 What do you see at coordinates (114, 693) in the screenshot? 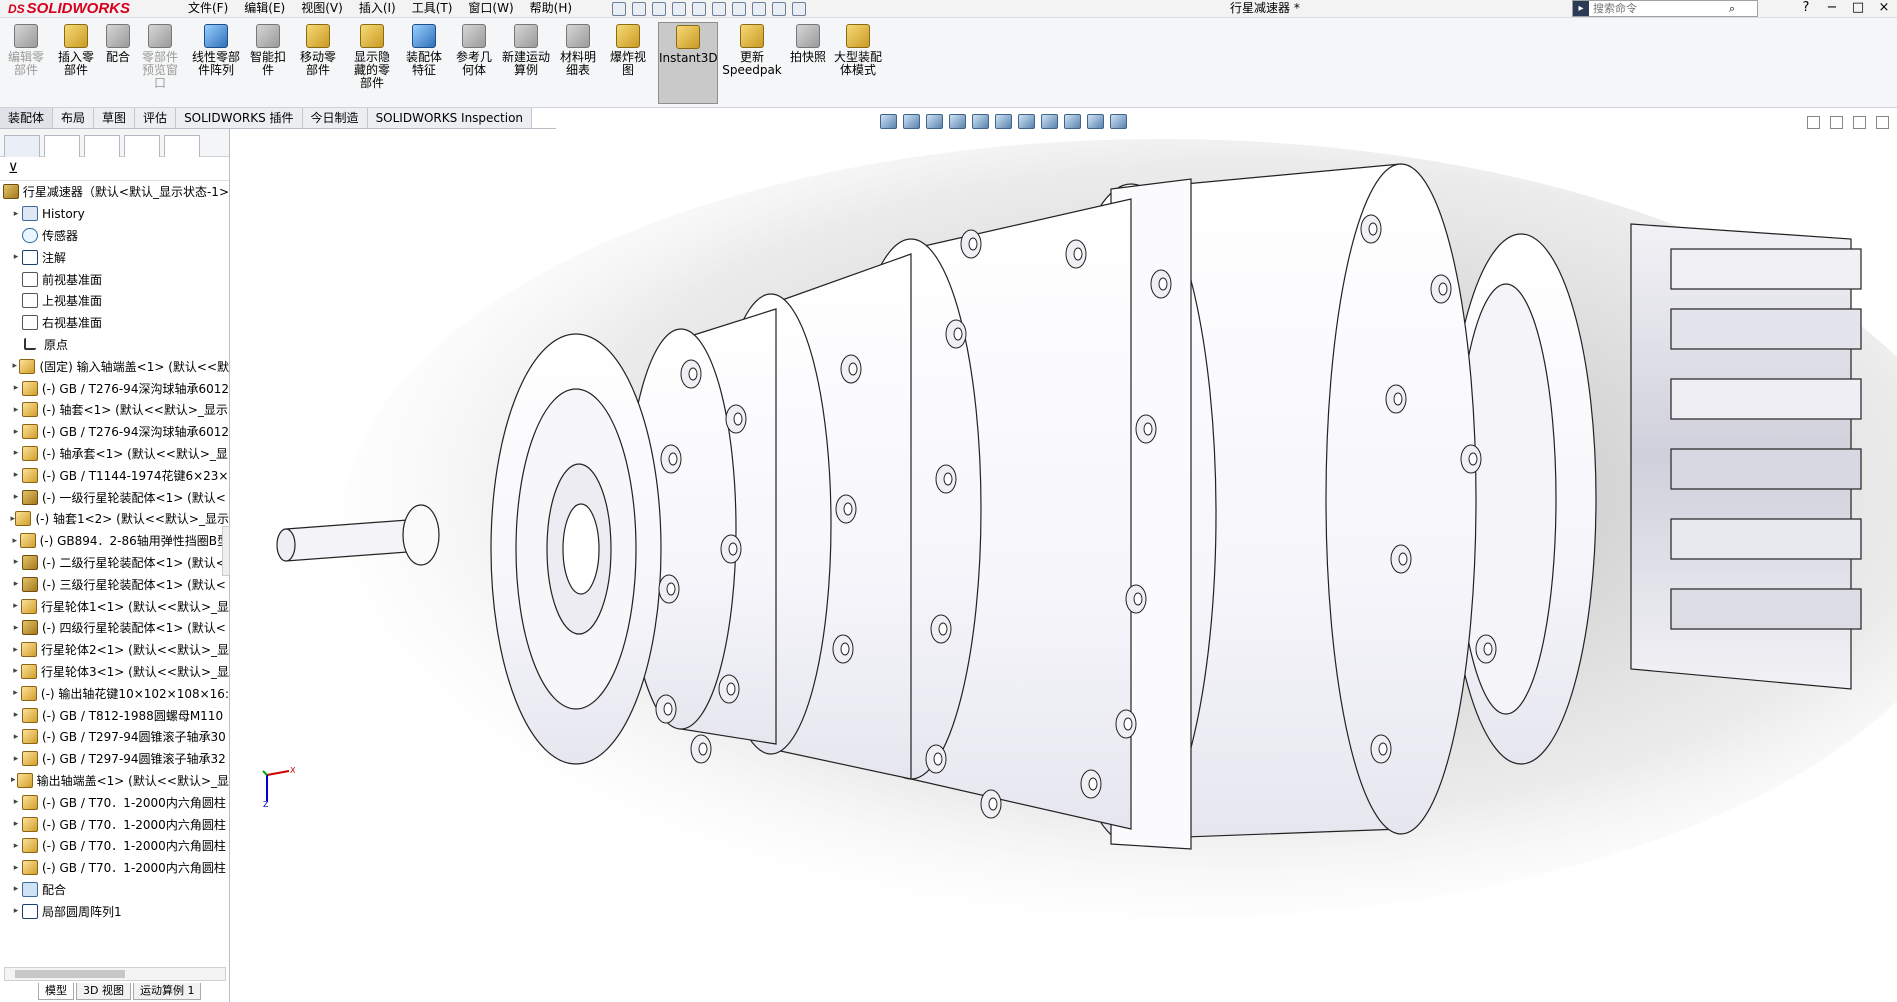
I see `tree-item: ▸ (-) 输出轴花键10×102×108×16:` at bounding box center [114, 693].